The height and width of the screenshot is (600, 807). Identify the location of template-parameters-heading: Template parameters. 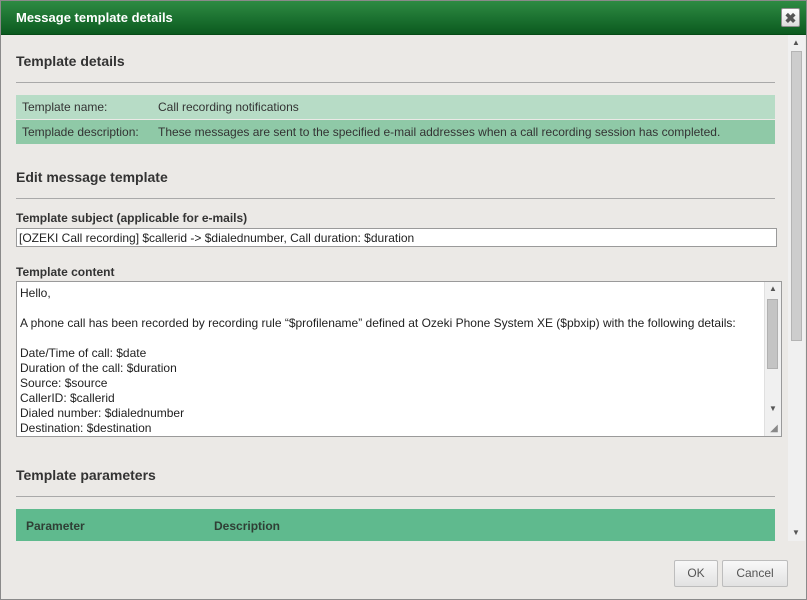
(86, 475).